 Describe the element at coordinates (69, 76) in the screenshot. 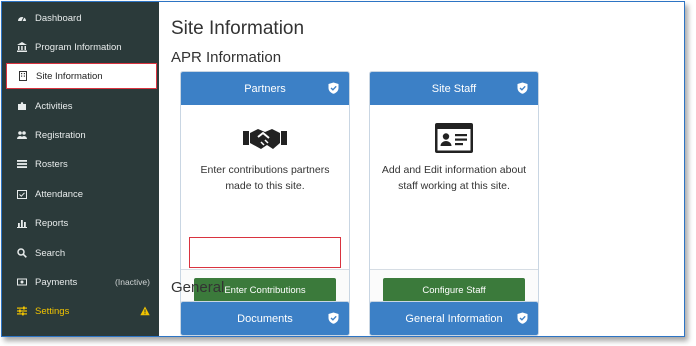

I see `sidebar-item-label: Site Information` at that location.